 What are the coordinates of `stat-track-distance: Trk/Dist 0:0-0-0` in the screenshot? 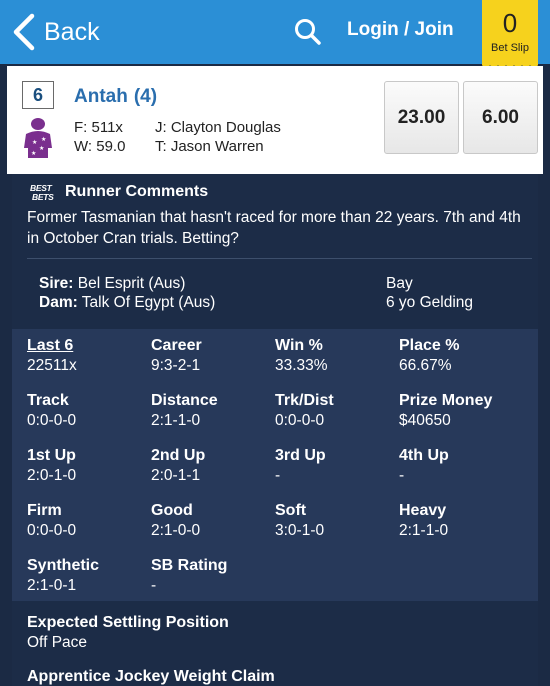 It's located at (304, 411).